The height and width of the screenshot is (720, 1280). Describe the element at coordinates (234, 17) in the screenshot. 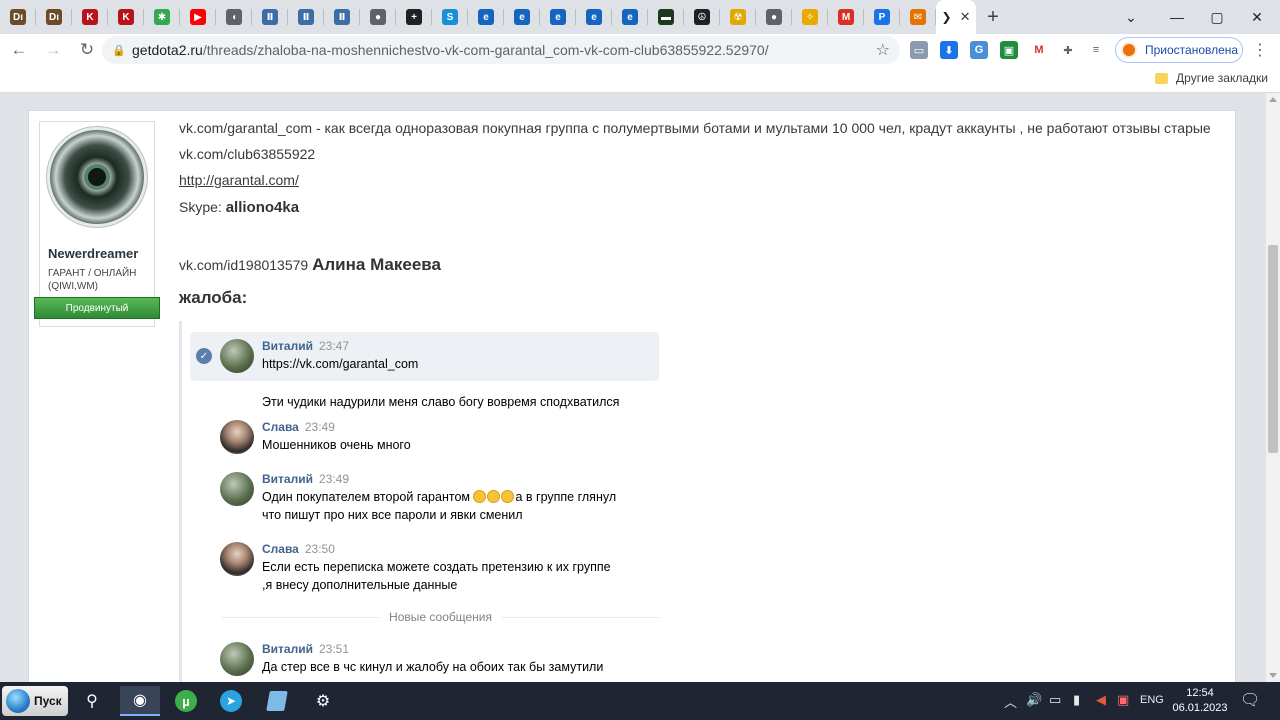

I see `browser-tab: ◖` at that location.